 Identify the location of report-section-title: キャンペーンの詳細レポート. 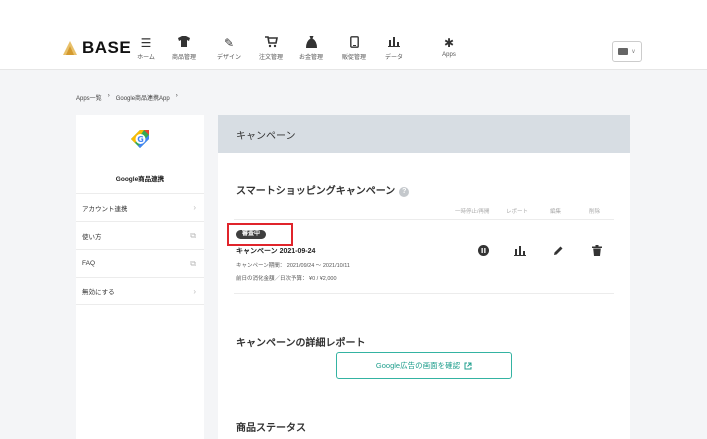
(301, 343).